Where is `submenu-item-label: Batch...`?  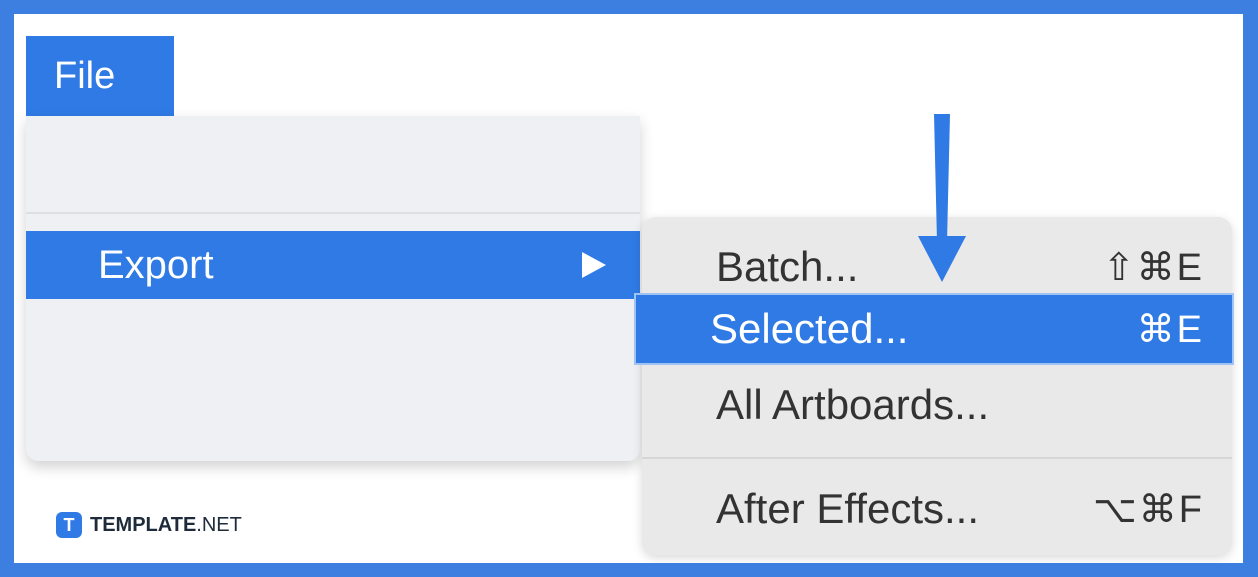
submenu-item-label: Batch... is located at coordinates (787, 266).